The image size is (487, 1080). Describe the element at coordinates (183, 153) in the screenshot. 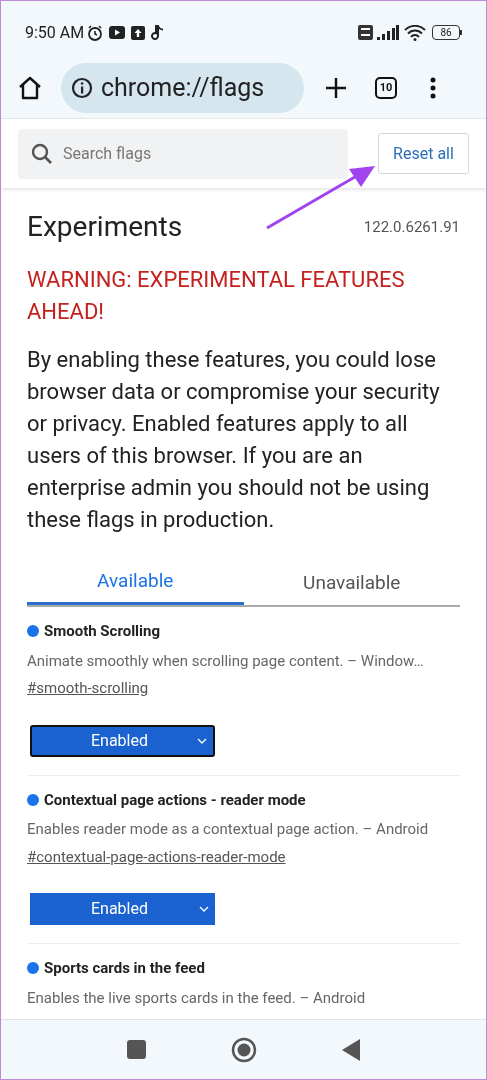

I see `search-field: Search flags` at that location.